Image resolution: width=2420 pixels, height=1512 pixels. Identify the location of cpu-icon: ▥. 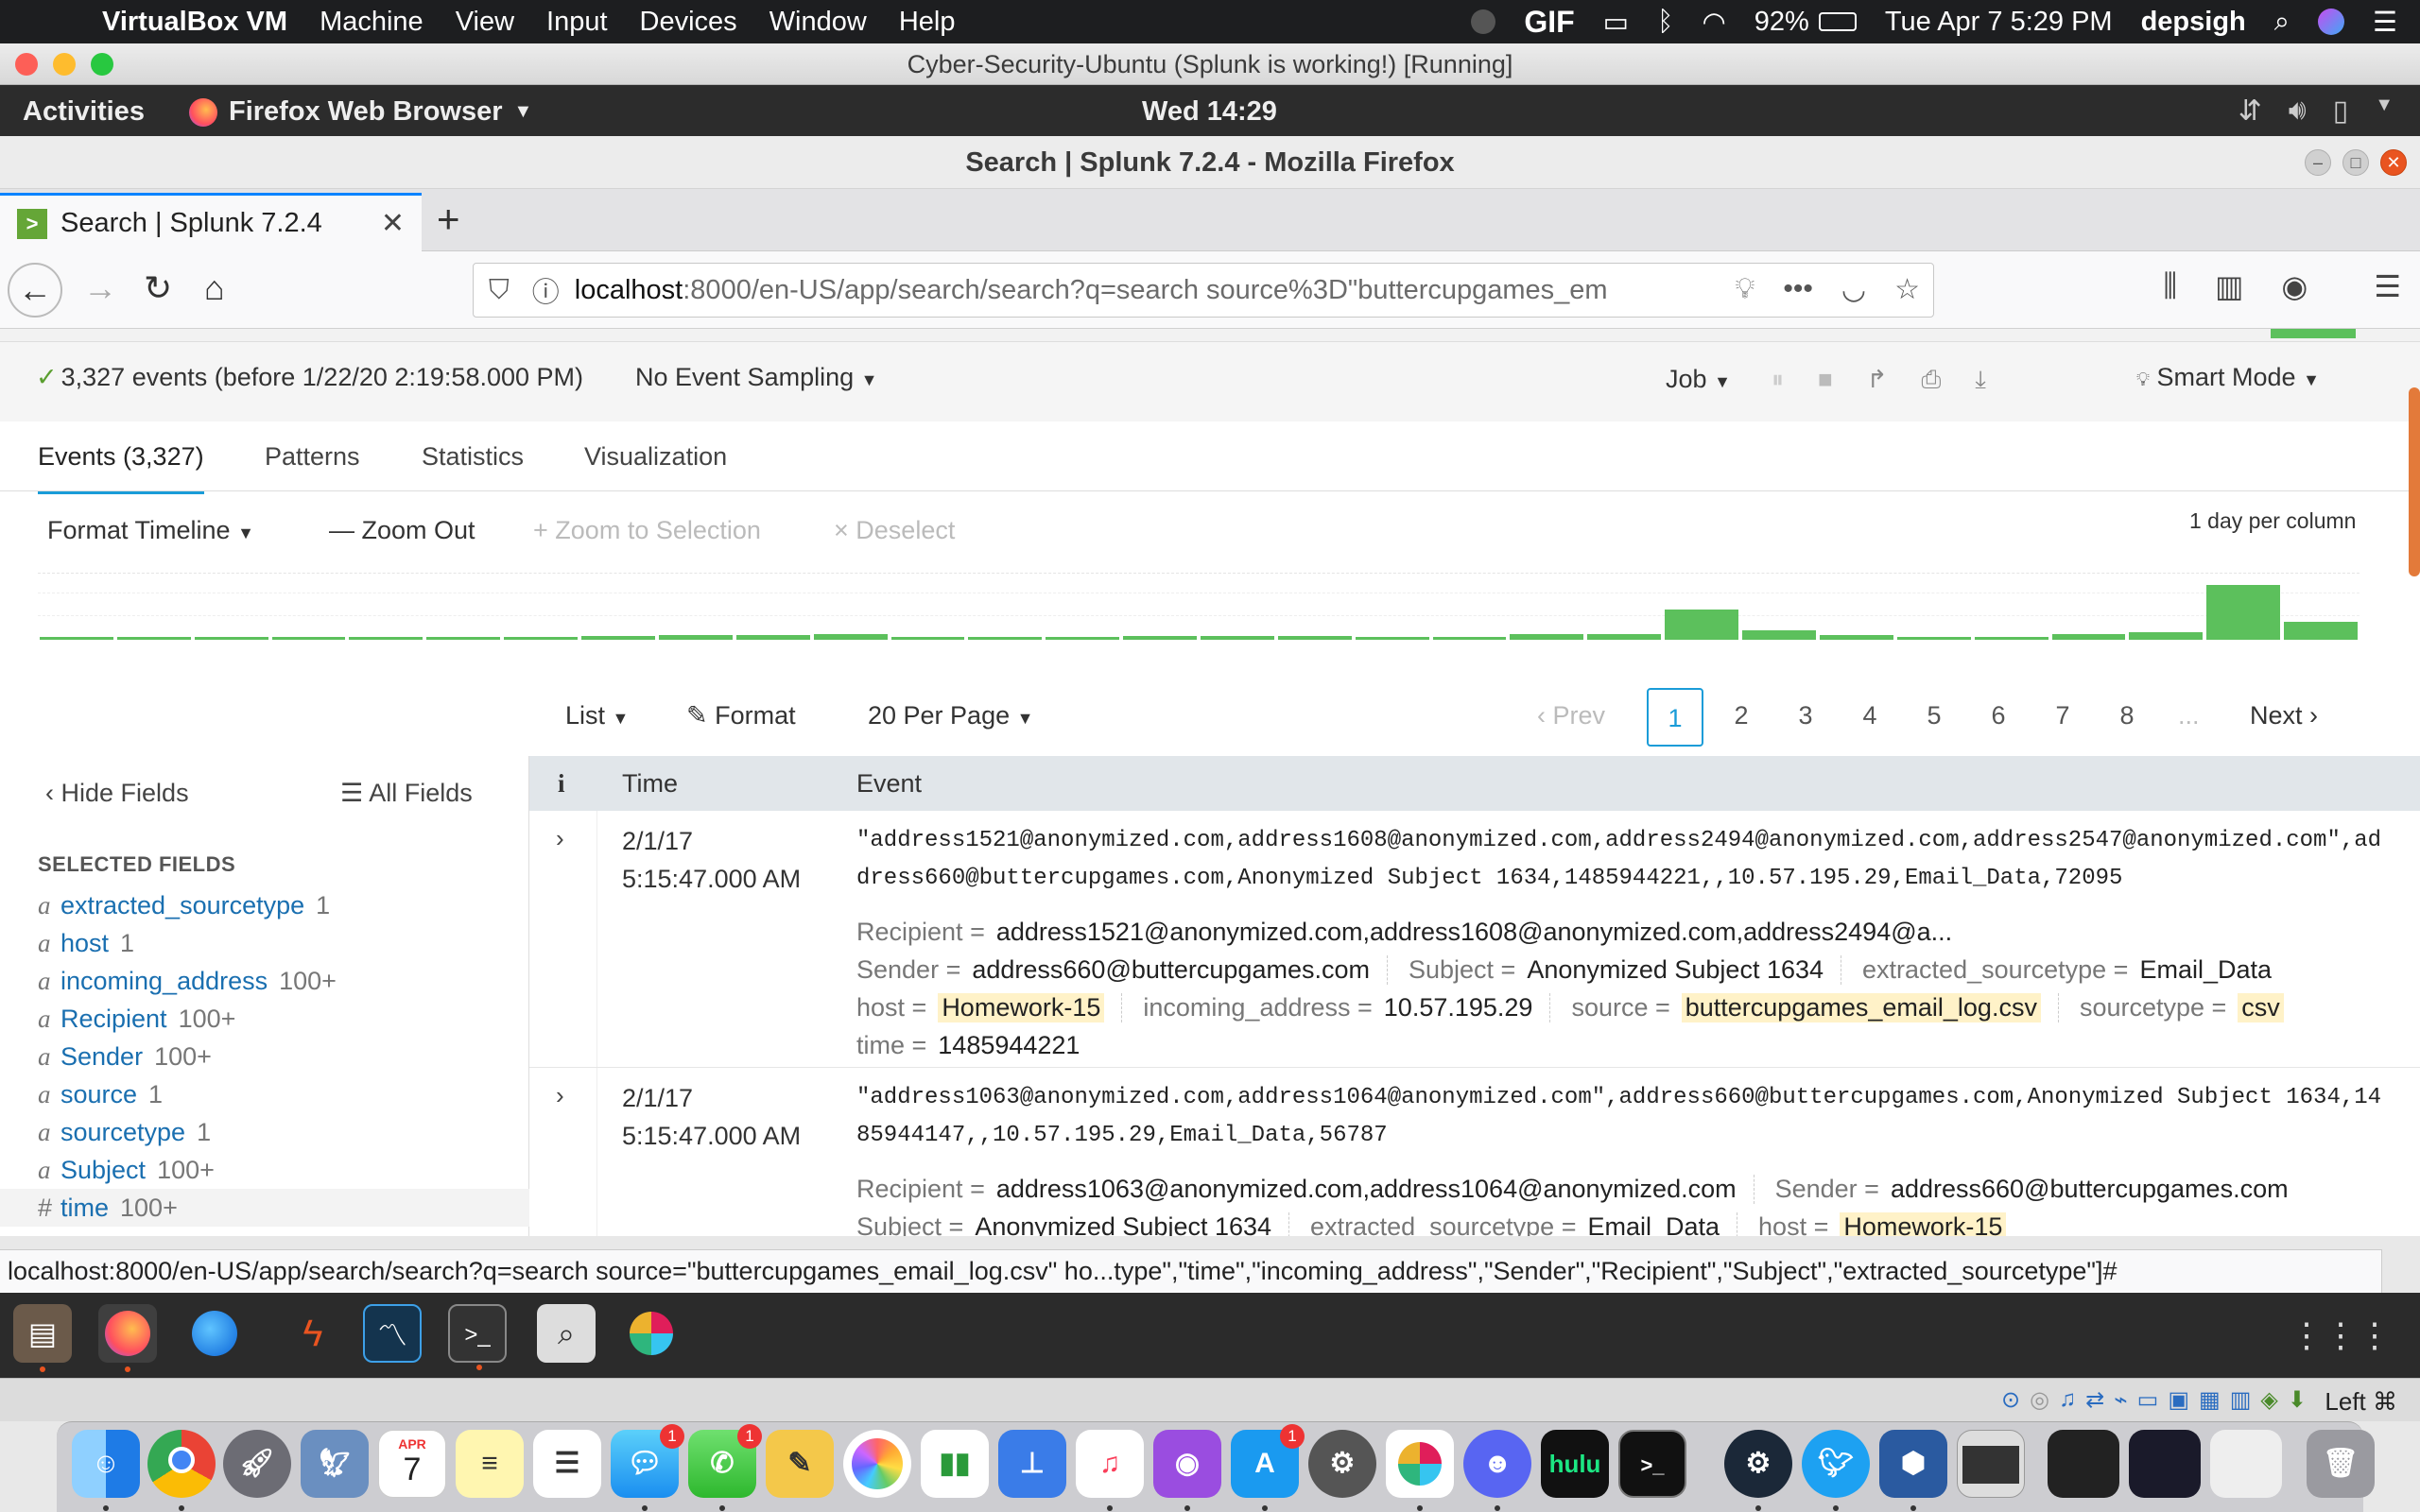
(2241, 1400).